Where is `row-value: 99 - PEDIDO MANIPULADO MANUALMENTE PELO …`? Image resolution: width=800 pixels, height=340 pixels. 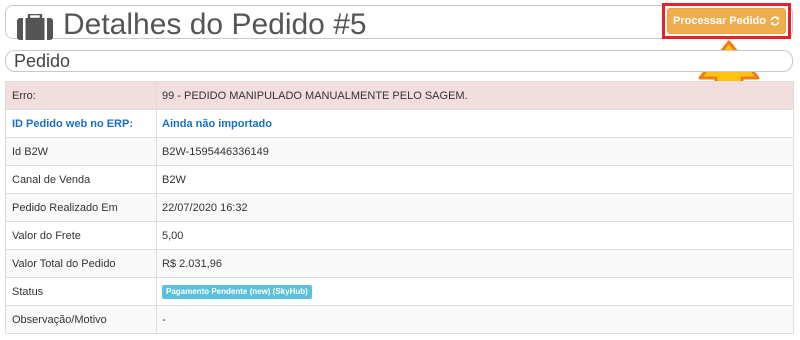
row-value: 99 - PEDIDO MANIPULADO MANUALMENTE PELO … is located at coordinates (475, 95).